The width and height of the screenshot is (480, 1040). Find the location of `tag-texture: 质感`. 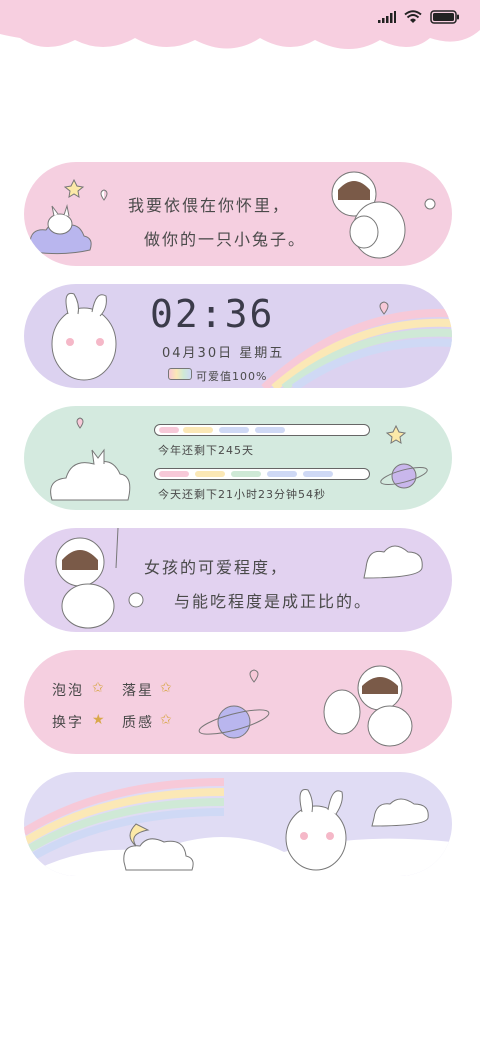

tag-texture: 质感 is located at coordinates (138, 722).